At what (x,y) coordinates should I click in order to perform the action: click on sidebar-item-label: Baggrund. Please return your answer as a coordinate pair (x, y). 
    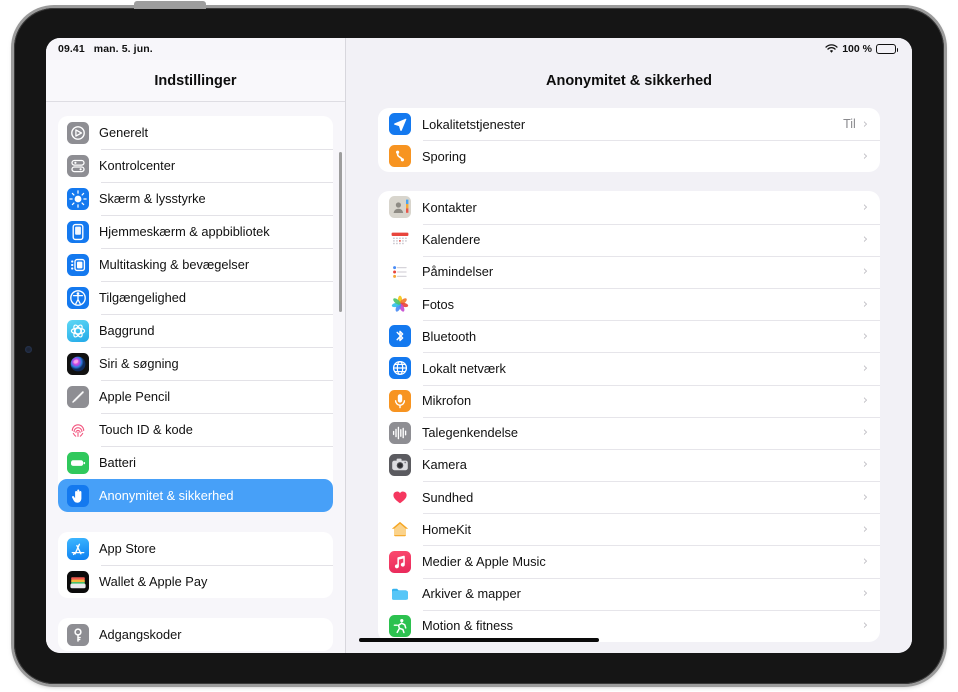
    Looking at the image, I should click on (127, 330).